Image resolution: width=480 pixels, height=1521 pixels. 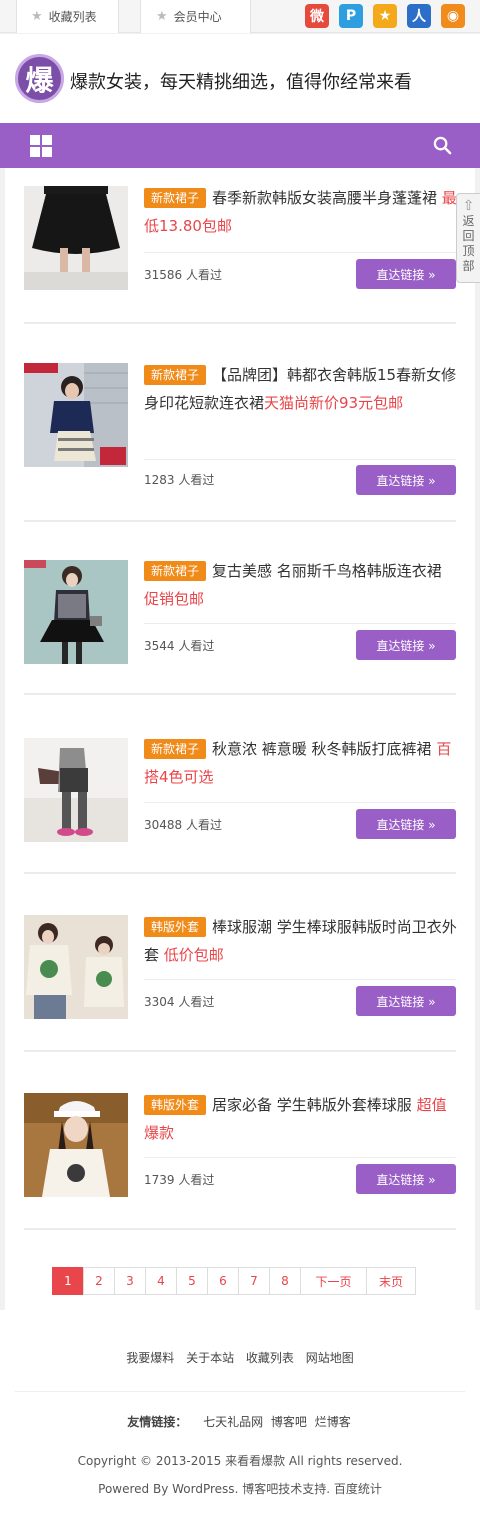 What do you see at coordinates (301, 212) in the screenshot?
I see `post-title: 春季新款韩版女装高腰半身蓬蓬裙 最低13.80包邮` at bounding box center [301, 212].